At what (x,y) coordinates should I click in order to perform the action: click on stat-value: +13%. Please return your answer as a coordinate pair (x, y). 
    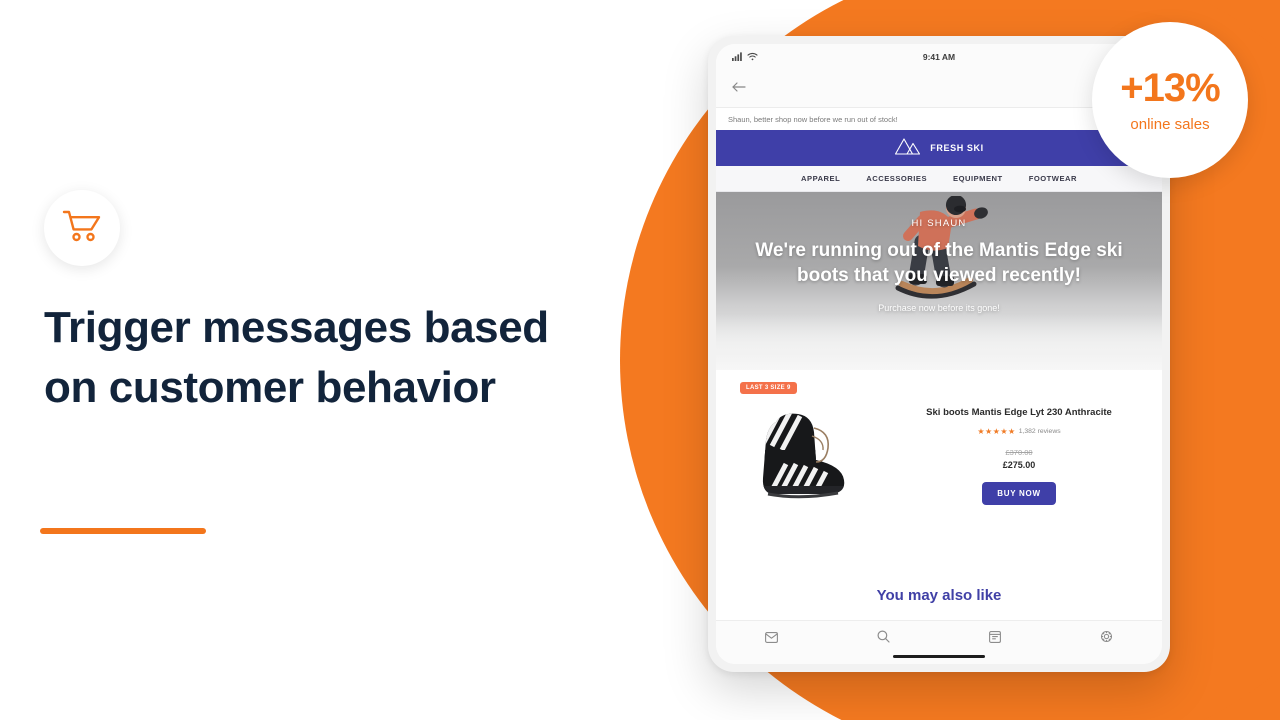
    Looking at the image, I should click on (1170, 87).